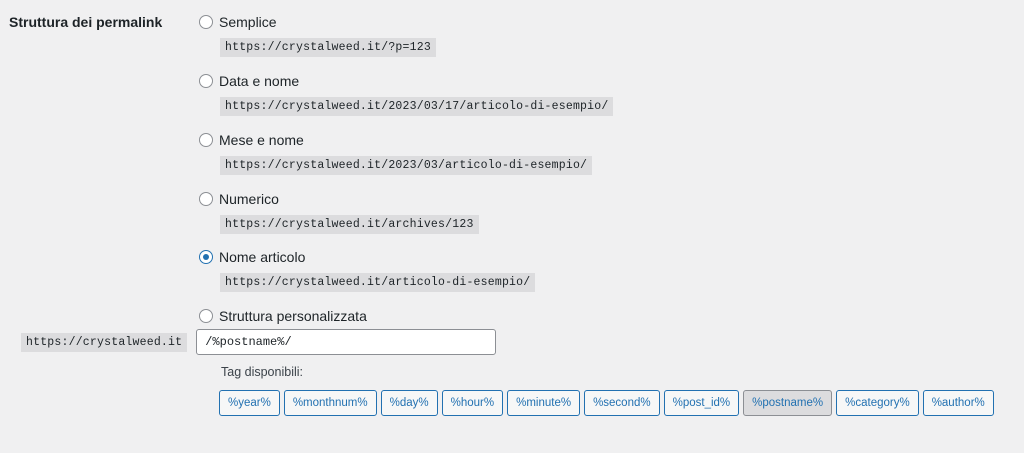 This screenshot has height=453, width=1024. What do you see at coordinates (262, 257) in the screenshot?
I see `radio-label-nome-articolo: Nome articolo` at bounding box center [262, 257].